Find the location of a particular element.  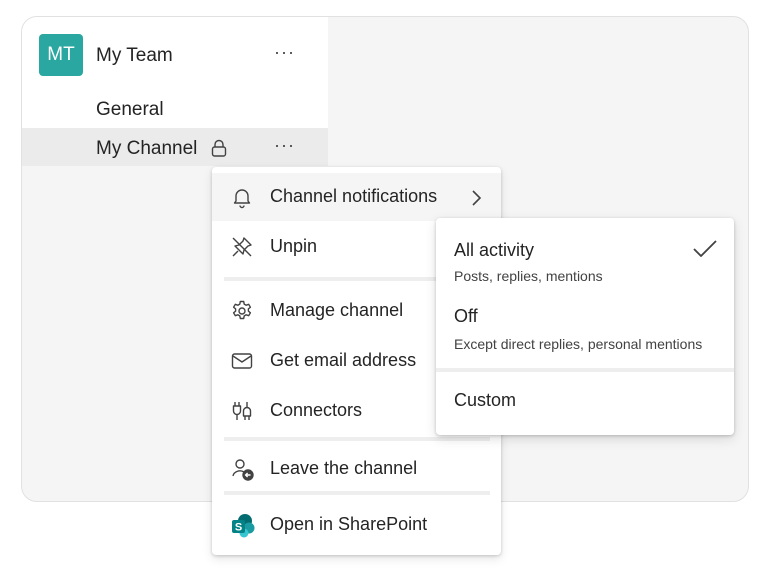

menu-item-label: Connectors is located at coordinates (316, 410).